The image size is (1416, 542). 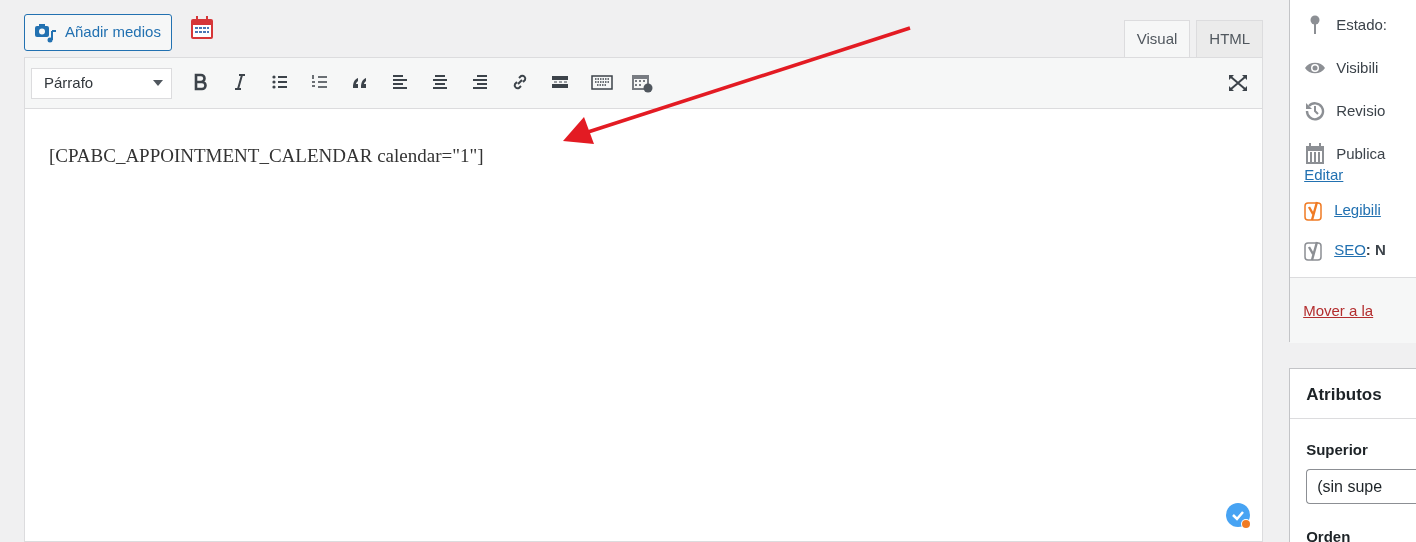 What do you see at coordinates (1315, 111) in the screenshot?
I see `history-icon` at bounding box center [1315, 111].